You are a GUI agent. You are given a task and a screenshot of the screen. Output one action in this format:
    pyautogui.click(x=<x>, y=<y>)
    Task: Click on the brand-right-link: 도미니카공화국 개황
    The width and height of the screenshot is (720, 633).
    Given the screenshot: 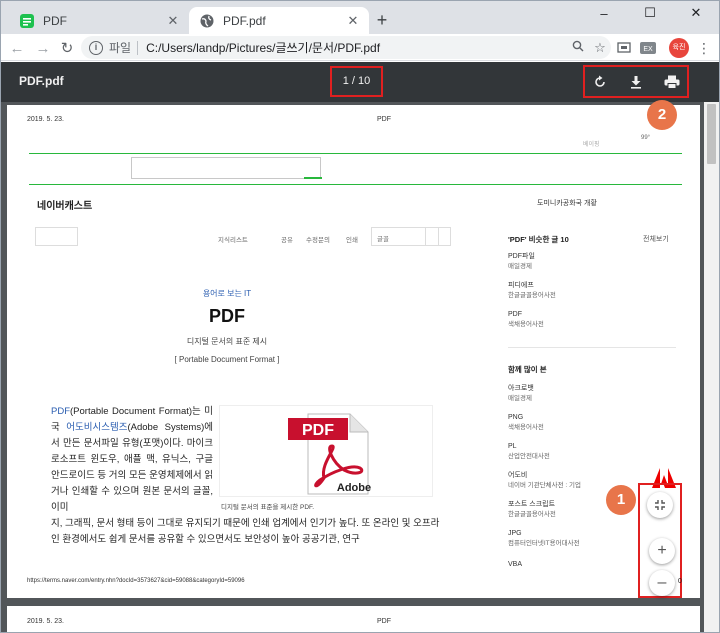 What is the action you would take?
    pyautogui.click(x=567, y=203)
    